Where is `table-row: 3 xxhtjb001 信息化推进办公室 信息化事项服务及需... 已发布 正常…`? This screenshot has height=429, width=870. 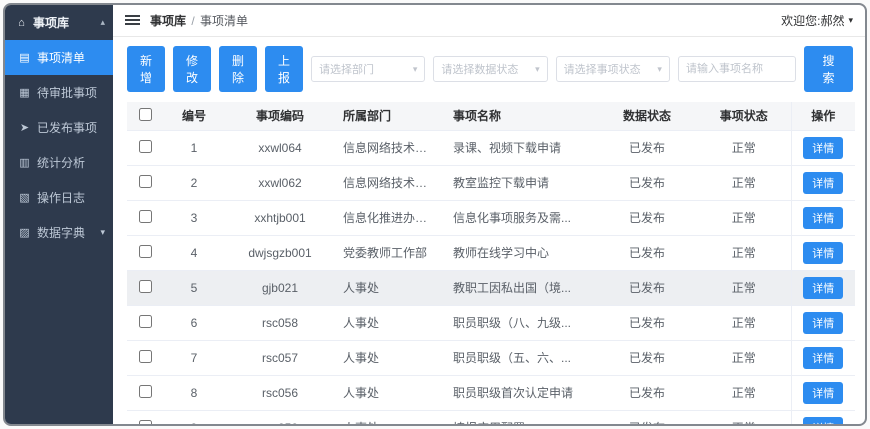 table-row: 3 xxhtjb001 信息化推进办公室 信息化事项服务及需... 已发布 正常… is located at coordinates (491, 218).